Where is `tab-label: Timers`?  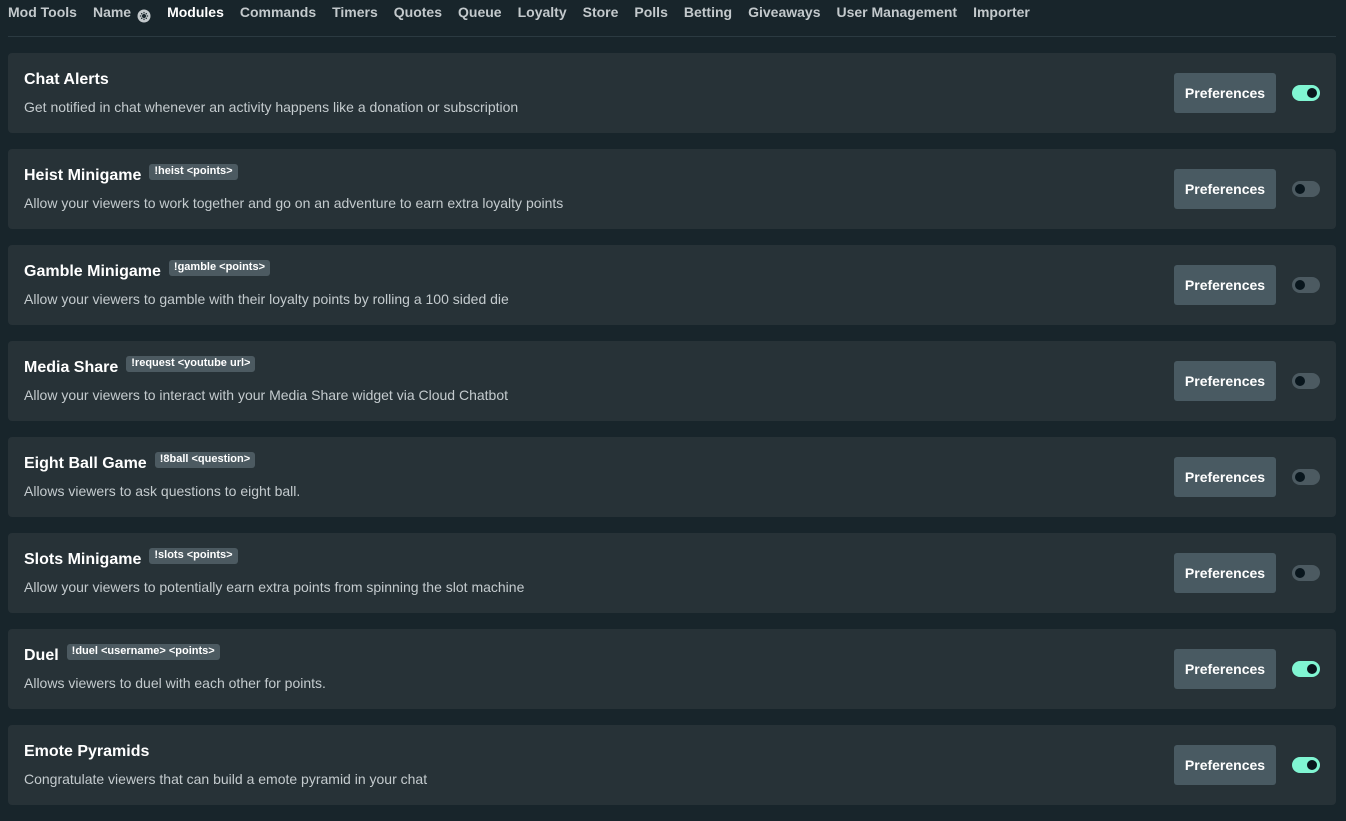 tab-label: Timers is located at coordinates (355, 12).